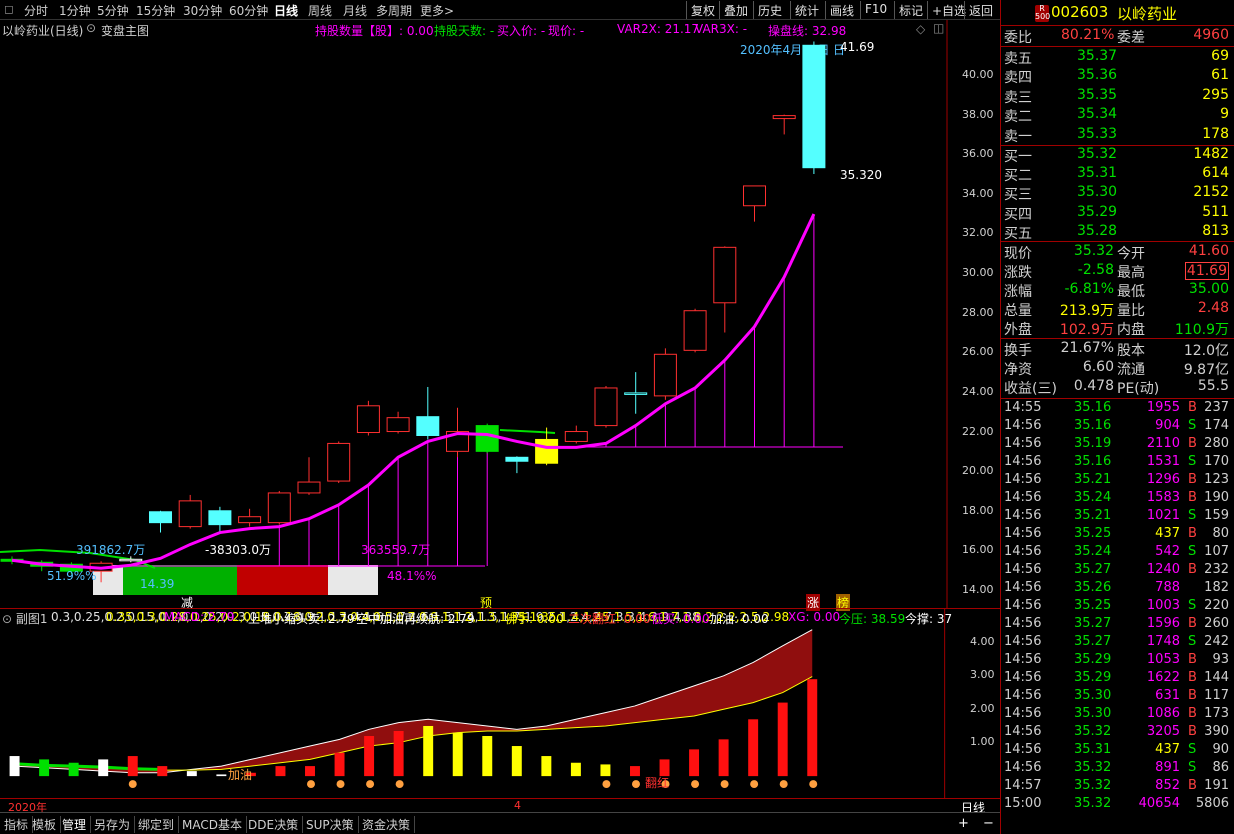 This screenshot has height=834, width=1234. What do you see at coordinates (45, 824) in the screenshot?
I see `indicator-tab: 模板` at bounding box center [45, 824].